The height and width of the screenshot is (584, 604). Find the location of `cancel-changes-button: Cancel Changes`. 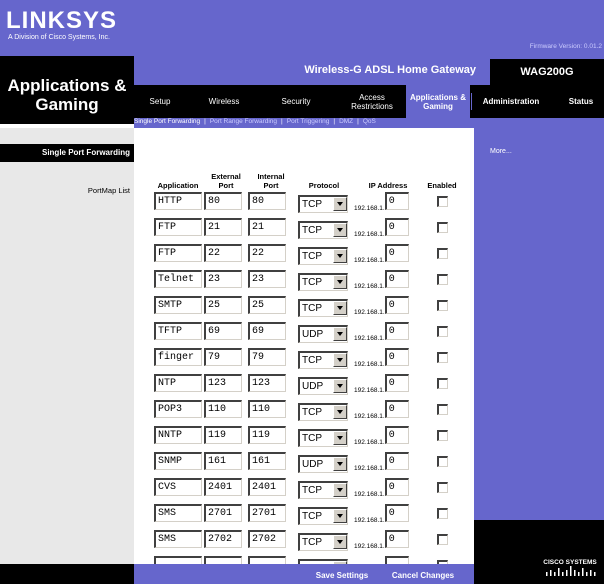

cancel-changes-button: Cancel Changes is located at coordinates (423, 576).